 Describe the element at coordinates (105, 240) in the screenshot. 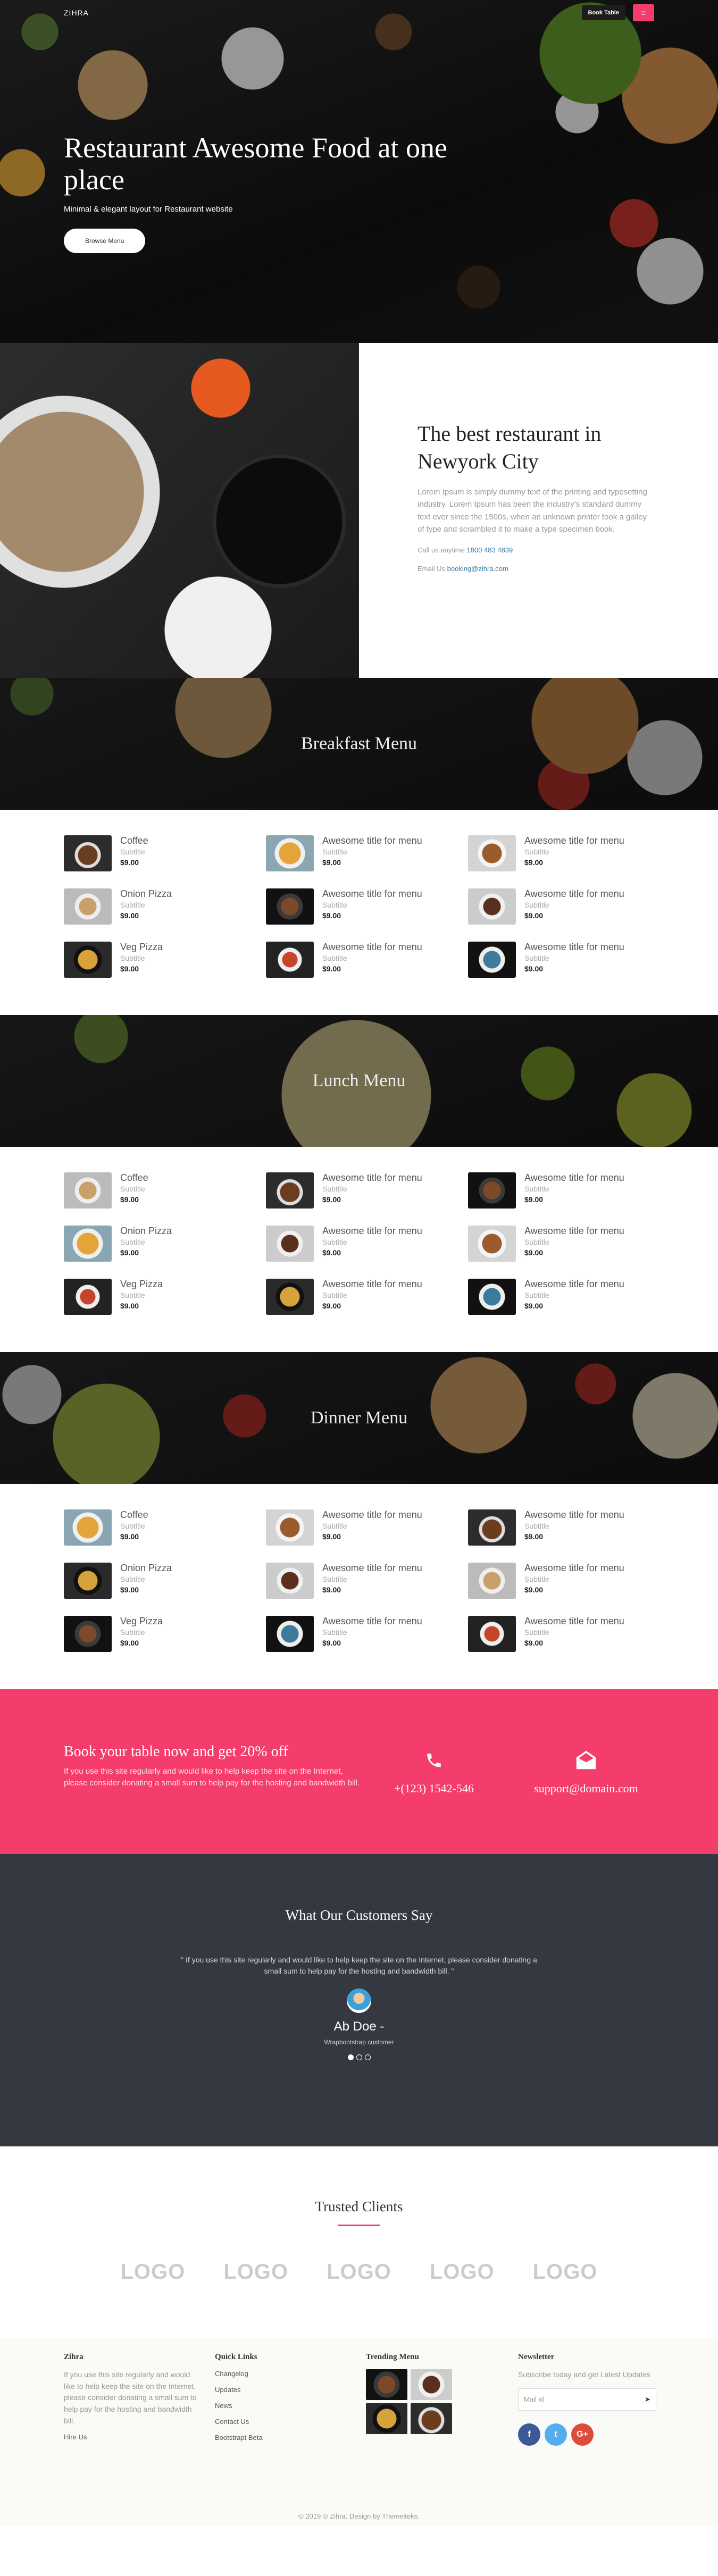

I see `browse-menu-button: Browse Menu` at that location.